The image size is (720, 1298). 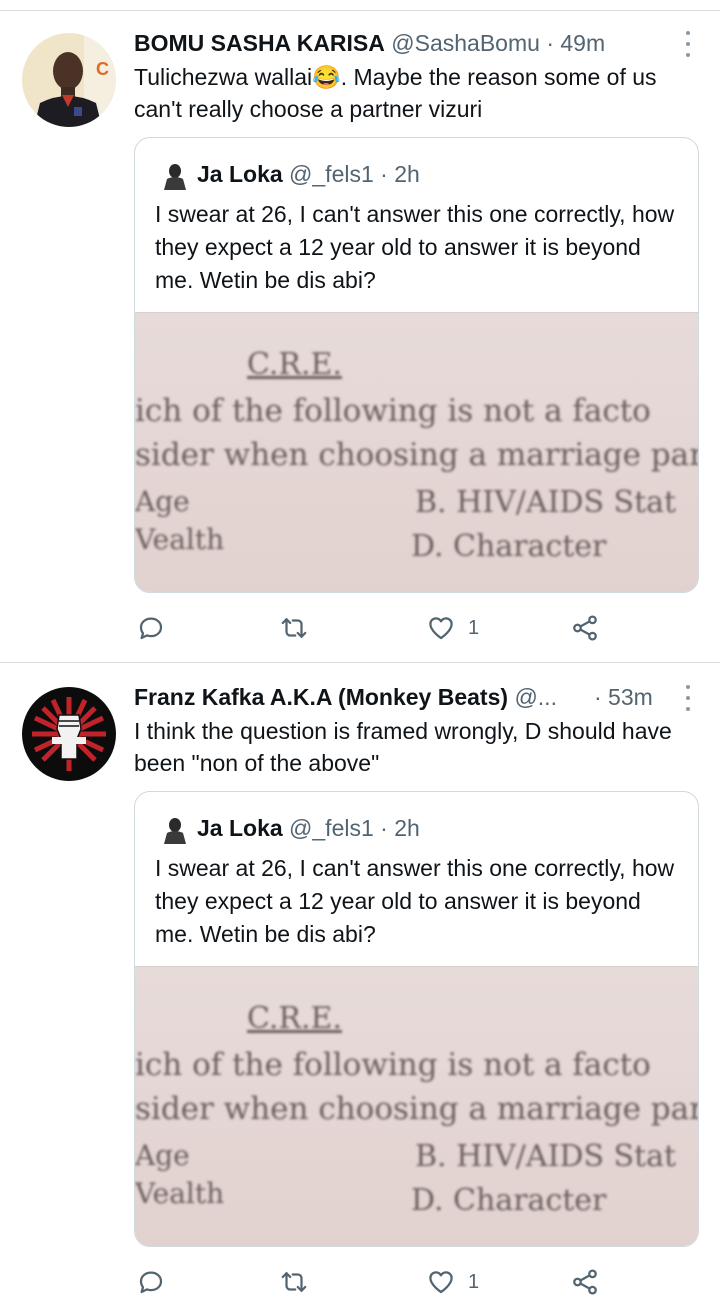 I want to click on svg-text: C, so click(x=102, y=69).